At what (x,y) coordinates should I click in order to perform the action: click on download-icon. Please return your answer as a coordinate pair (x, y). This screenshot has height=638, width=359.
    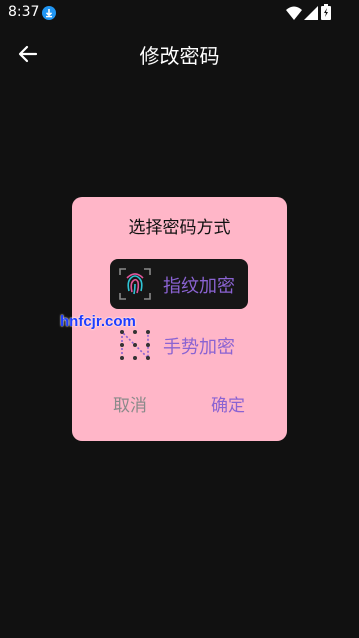
    Looking at the image, I should click on (49, 12).